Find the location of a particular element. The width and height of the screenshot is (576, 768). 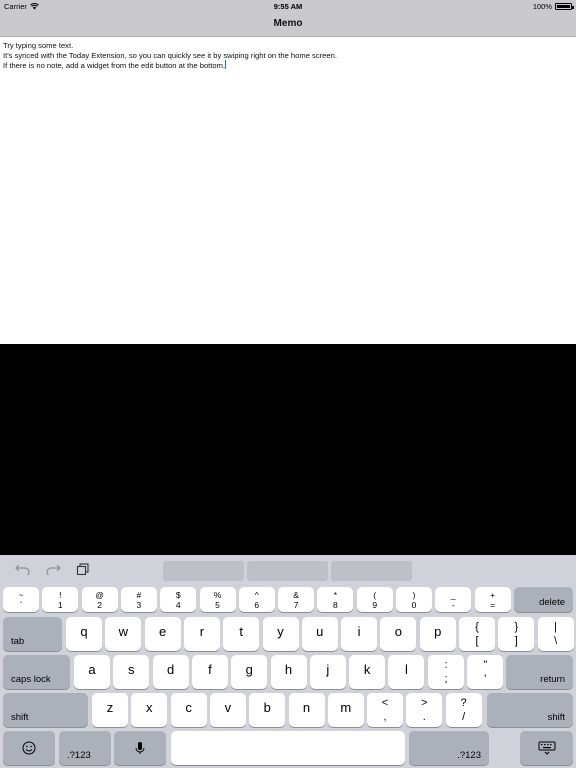

key-b: b is located at coordinates (267, 710).